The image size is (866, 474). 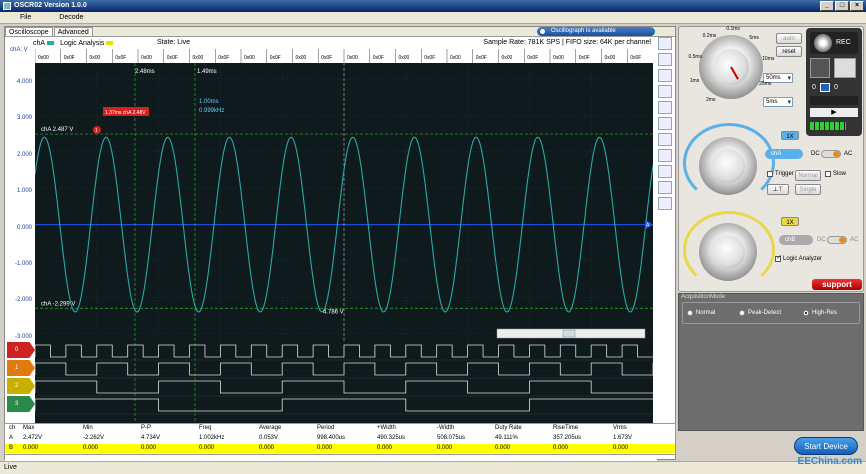 What do you see at coordinates (837, 240) in the screenshot?
I see `chB-coupling-switch` at bounding box center [837, 240].